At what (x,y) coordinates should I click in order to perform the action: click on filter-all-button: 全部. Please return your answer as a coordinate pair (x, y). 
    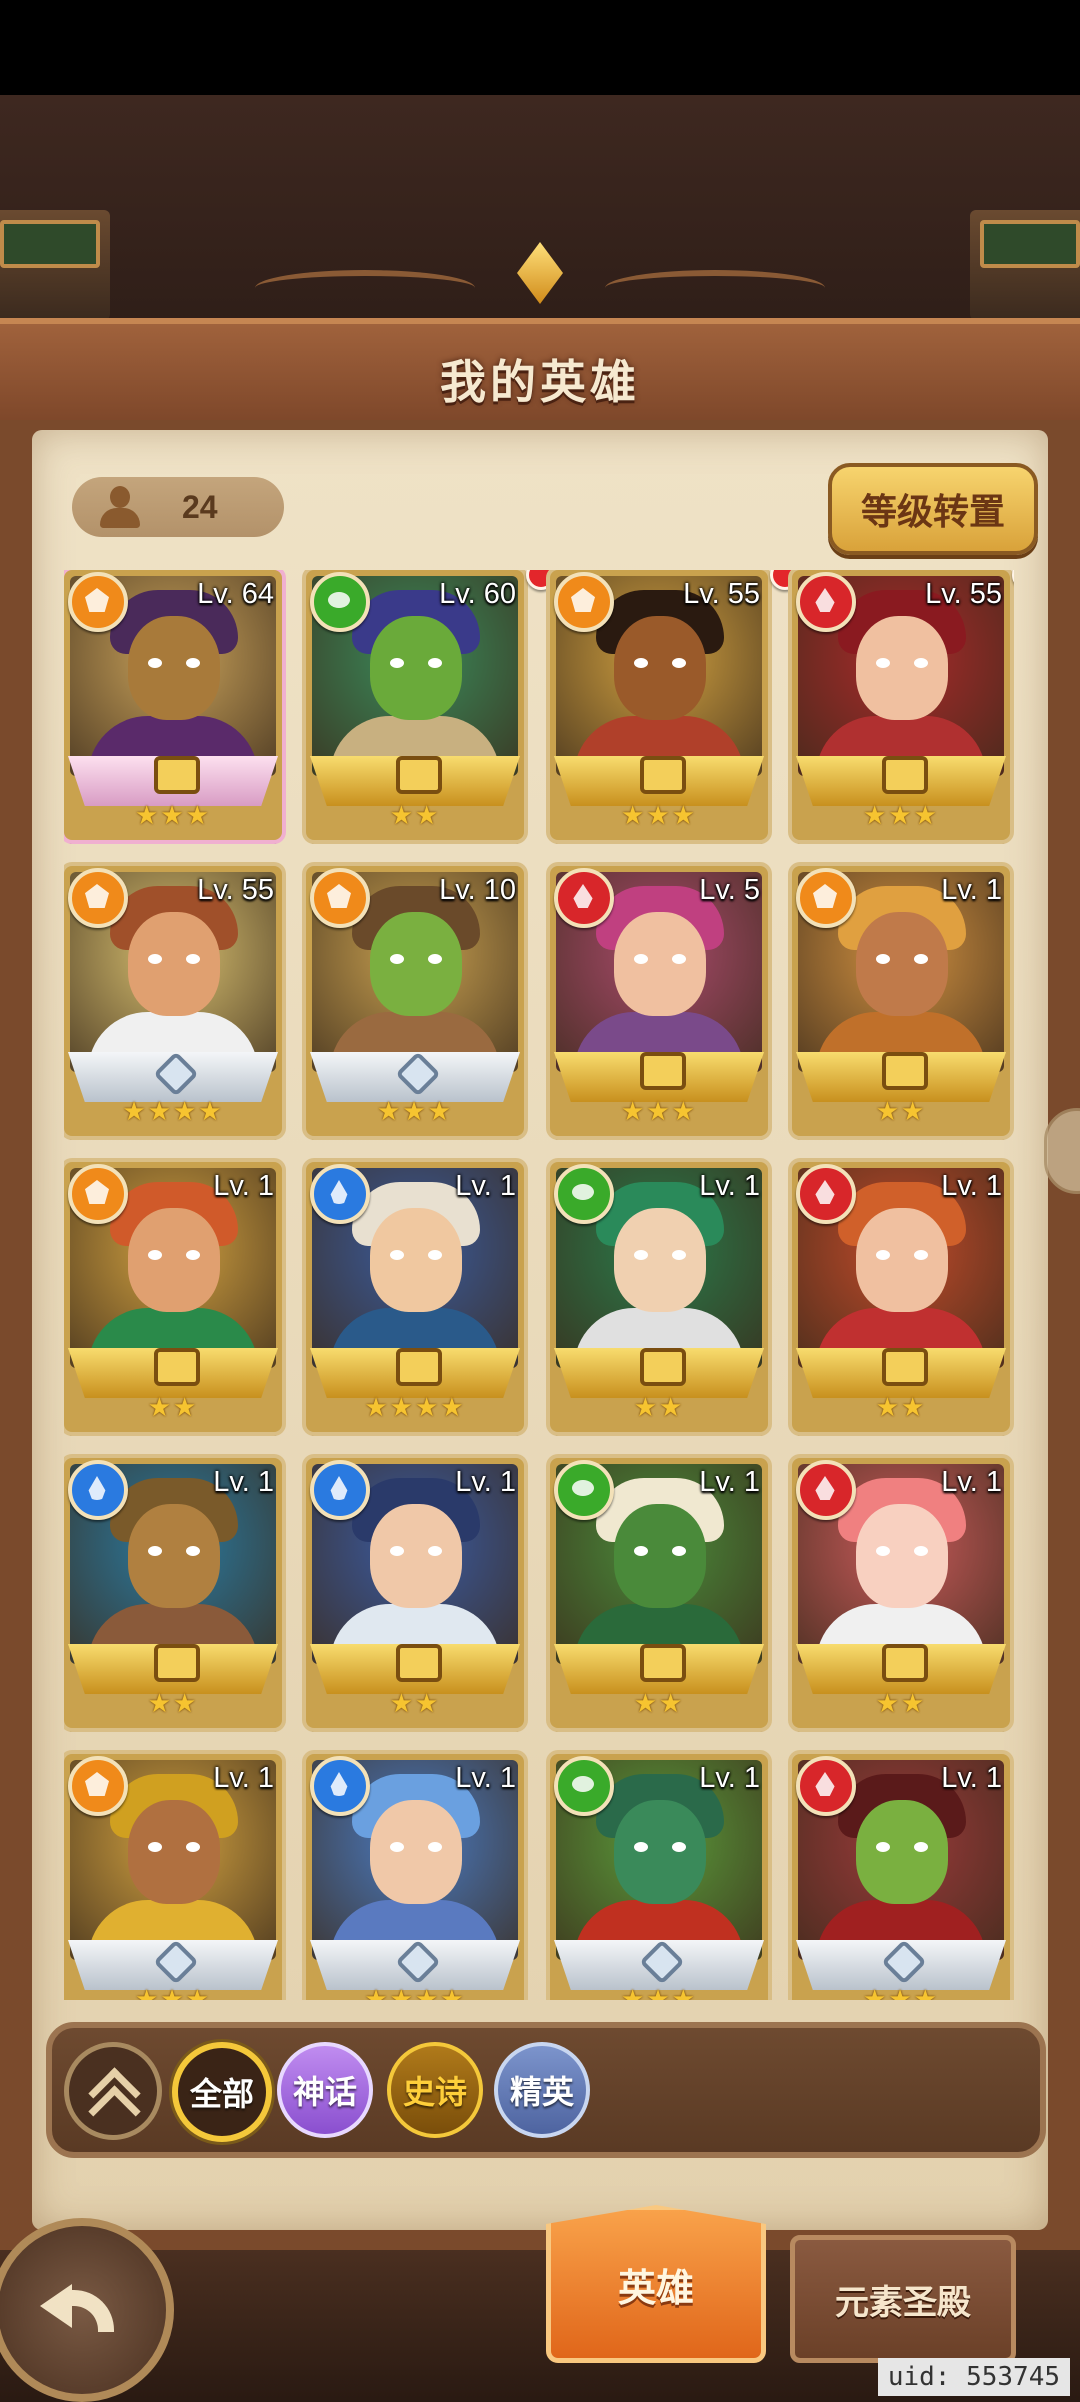
    Looking at the image, I should click on (222, 2092).